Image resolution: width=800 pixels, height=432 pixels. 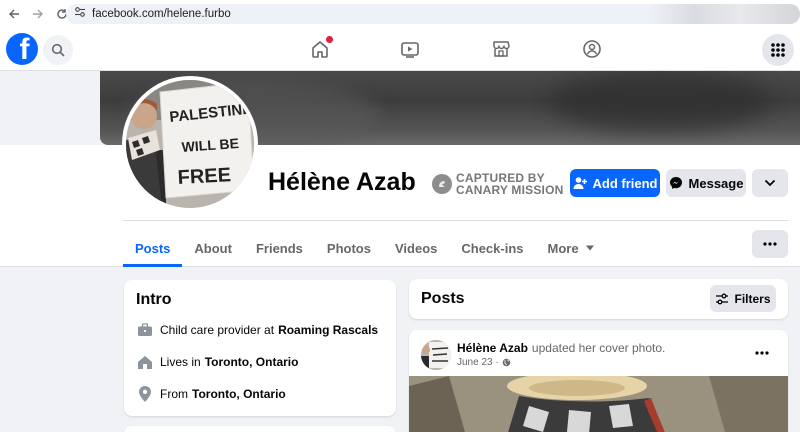 What do you see at coordinates (213, 248) in the screenshot?
I see `tab-about: About` at bounding box center [213, 248].